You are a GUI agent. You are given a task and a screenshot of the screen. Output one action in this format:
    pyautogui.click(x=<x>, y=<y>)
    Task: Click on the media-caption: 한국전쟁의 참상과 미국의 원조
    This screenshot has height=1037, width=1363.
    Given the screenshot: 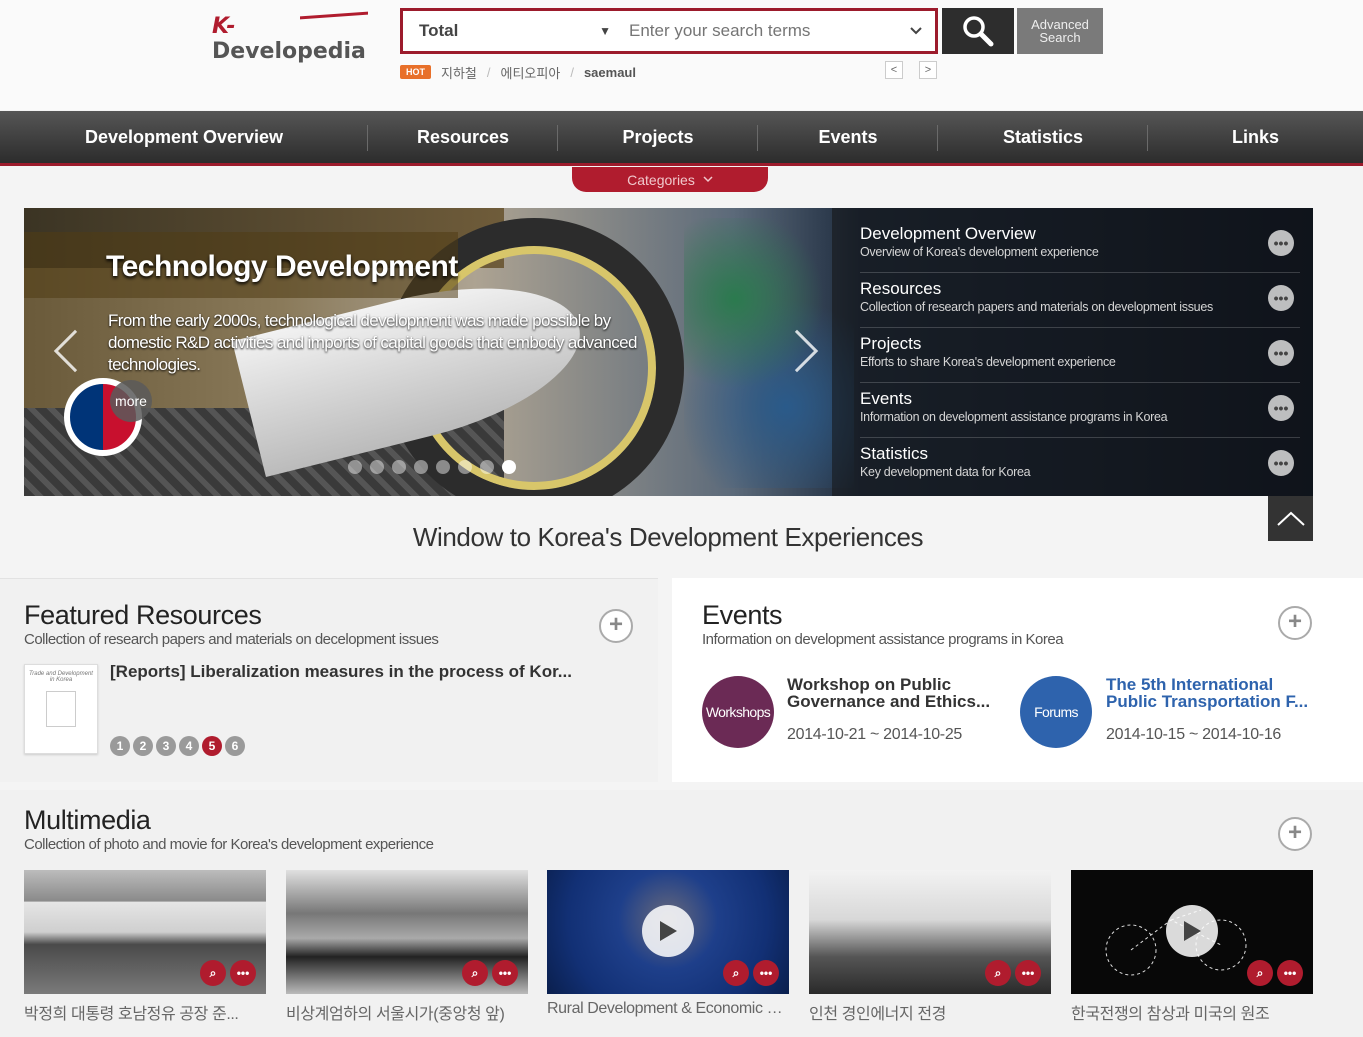 What is the action you would take?
    pyautogui.click(x=1192, y=1012)
    